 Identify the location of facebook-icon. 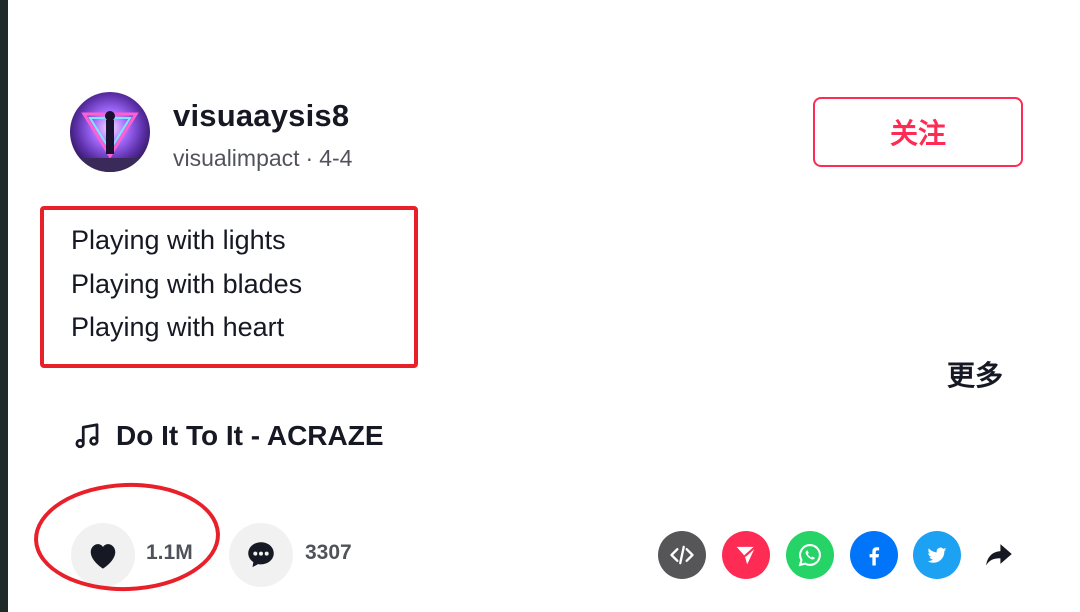
(874, 556).